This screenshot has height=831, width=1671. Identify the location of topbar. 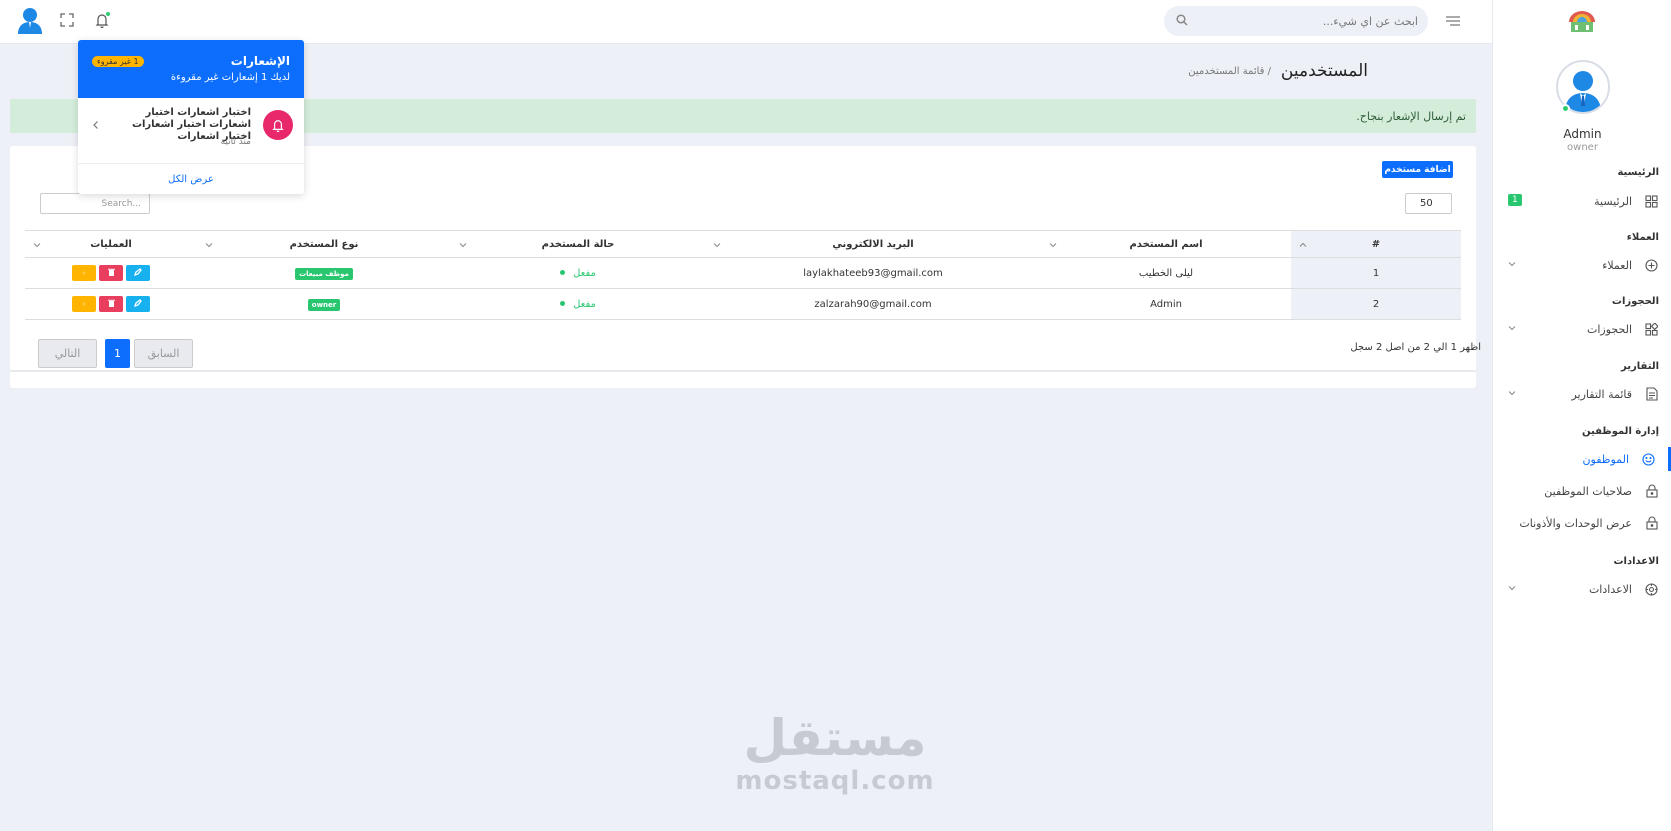
(746, 22).